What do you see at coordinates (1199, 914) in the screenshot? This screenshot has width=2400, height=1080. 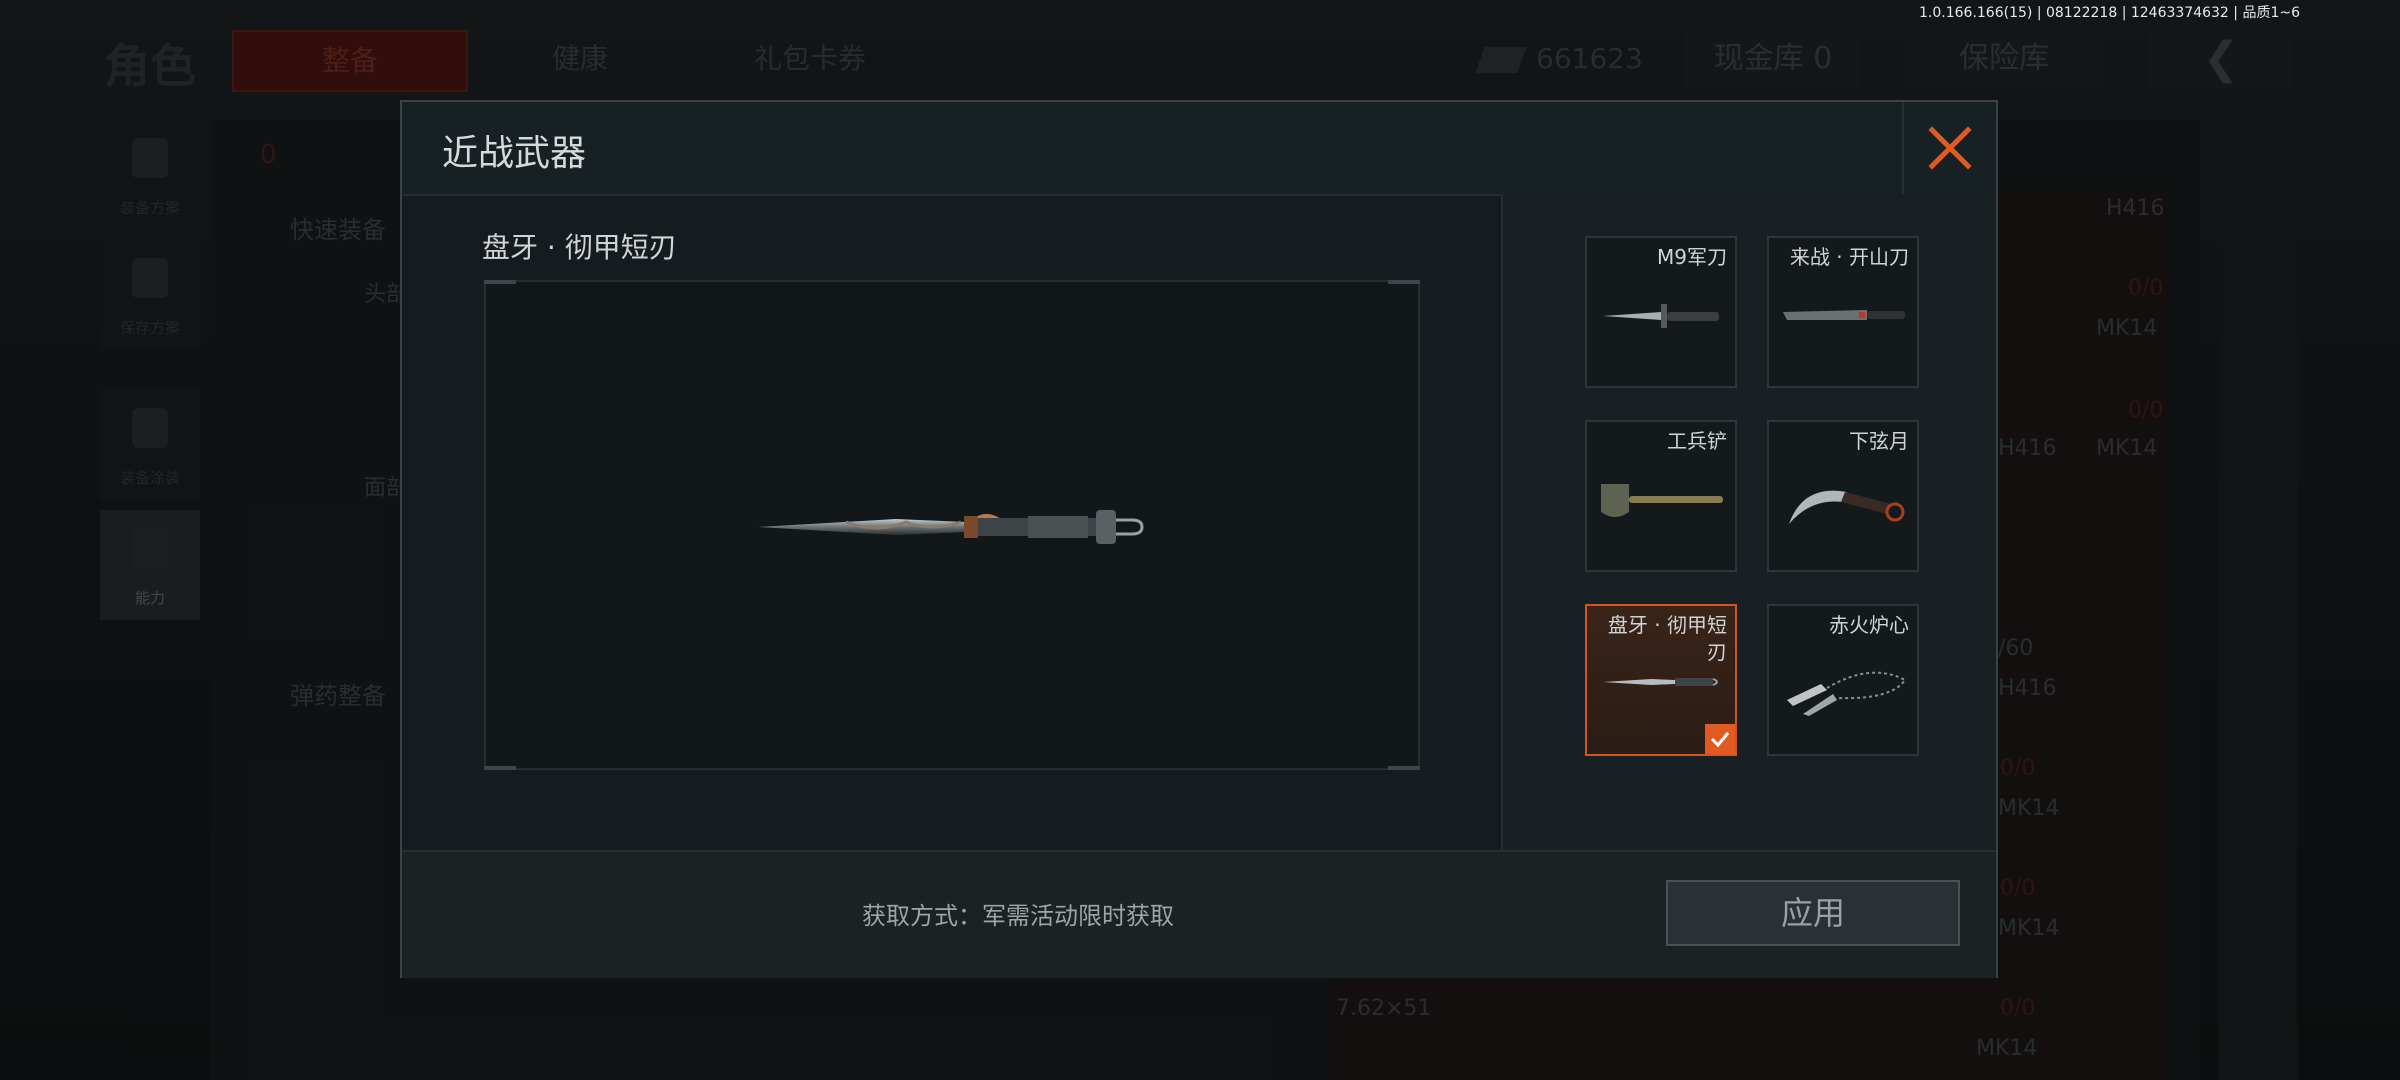 I see `dialog-footer: 获取方式：军需活动限时获取 应用` at bounding box center [1199, 914].